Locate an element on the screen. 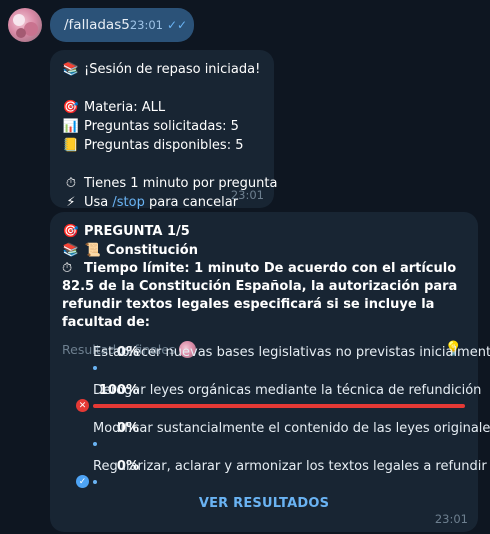  ledger-icon: 📒 is located at coordinates (71, 145).